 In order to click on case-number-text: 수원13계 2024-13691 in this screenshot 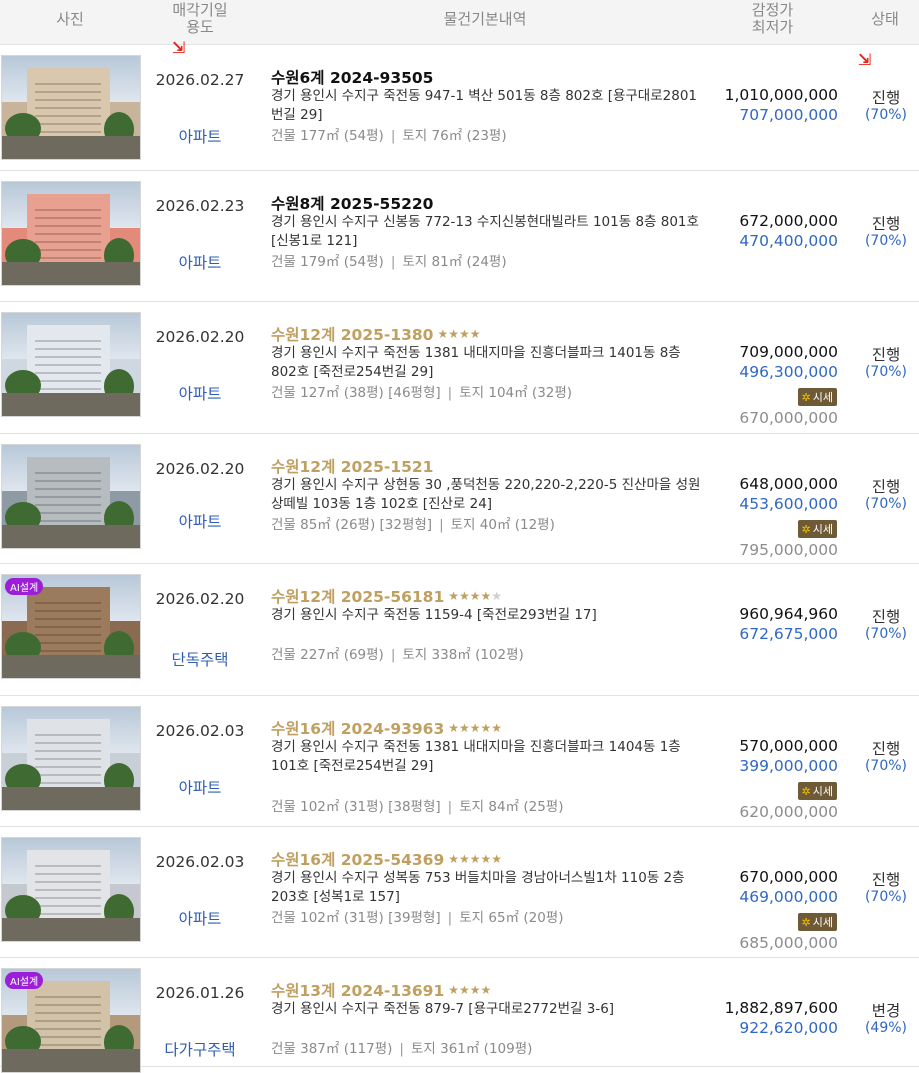, I will do `click(357, 991)`.